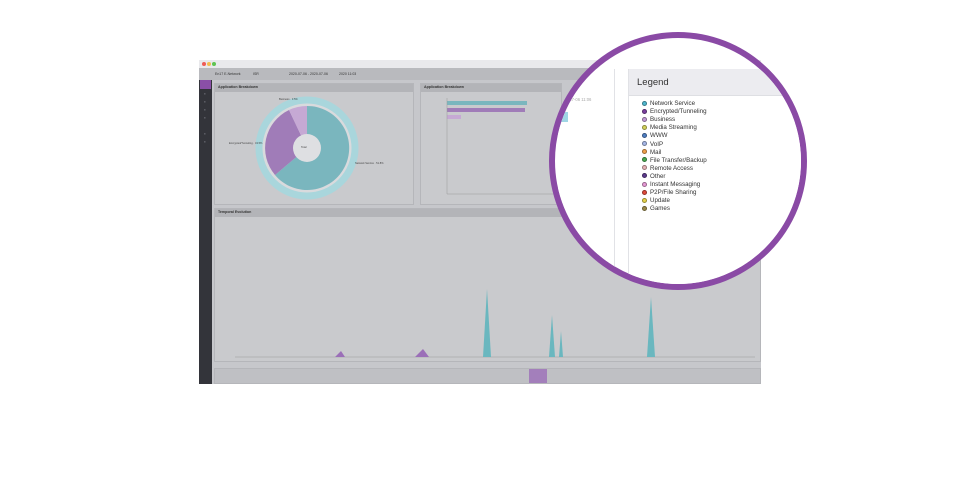 Image resolution: width=960 pixels, height=480 pixels. Describe the element at coordinates (209, 64) in the screenshot. I see `minimize-window-button` at that location.